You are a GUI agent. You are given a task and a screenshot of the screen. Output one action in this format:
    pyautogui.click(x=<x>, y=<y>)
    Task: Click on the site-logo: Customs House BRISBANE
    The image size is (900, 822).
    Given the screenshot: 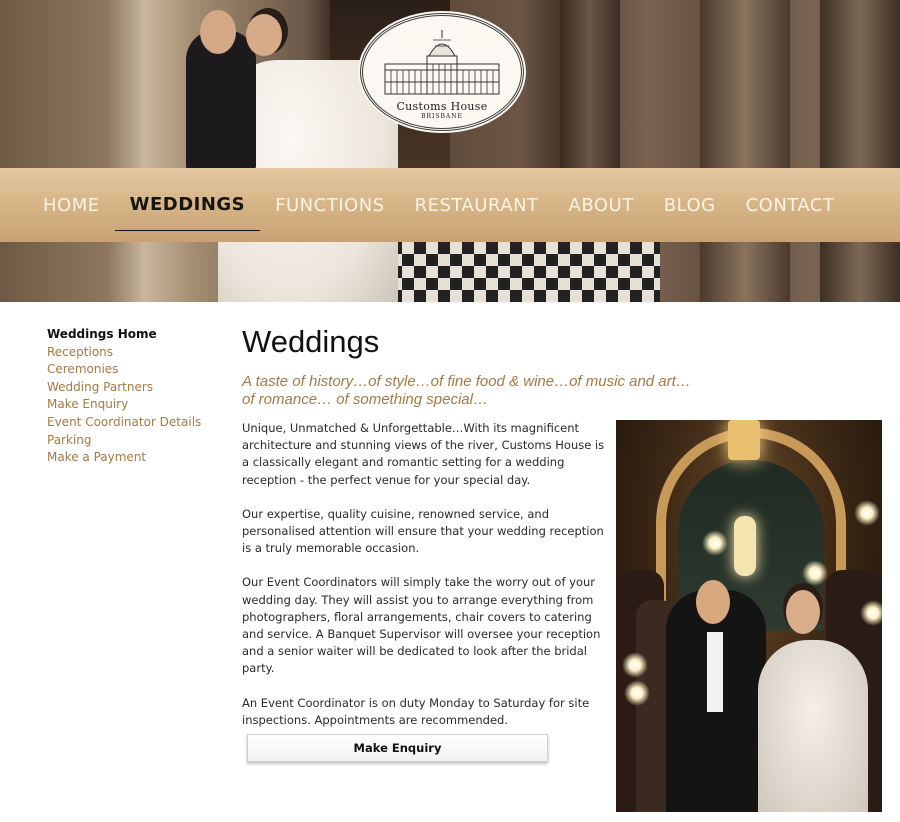 What is the action you would take?
    pyautogui.click(x=442, y=72)
    